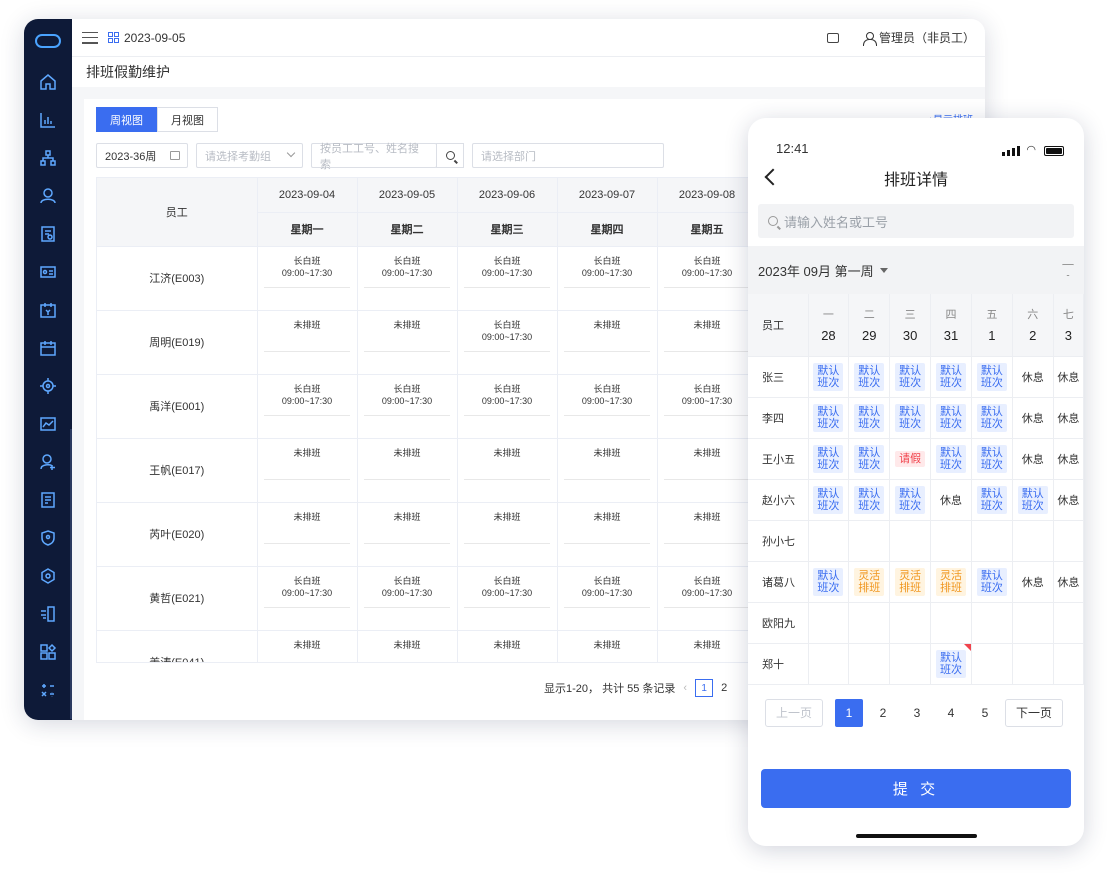 This screenshot has height=874, width=1108. Describe the element at coordinates (910, 459) in the screenshot. I see `phone-schedule-cell: 请假` at that location.